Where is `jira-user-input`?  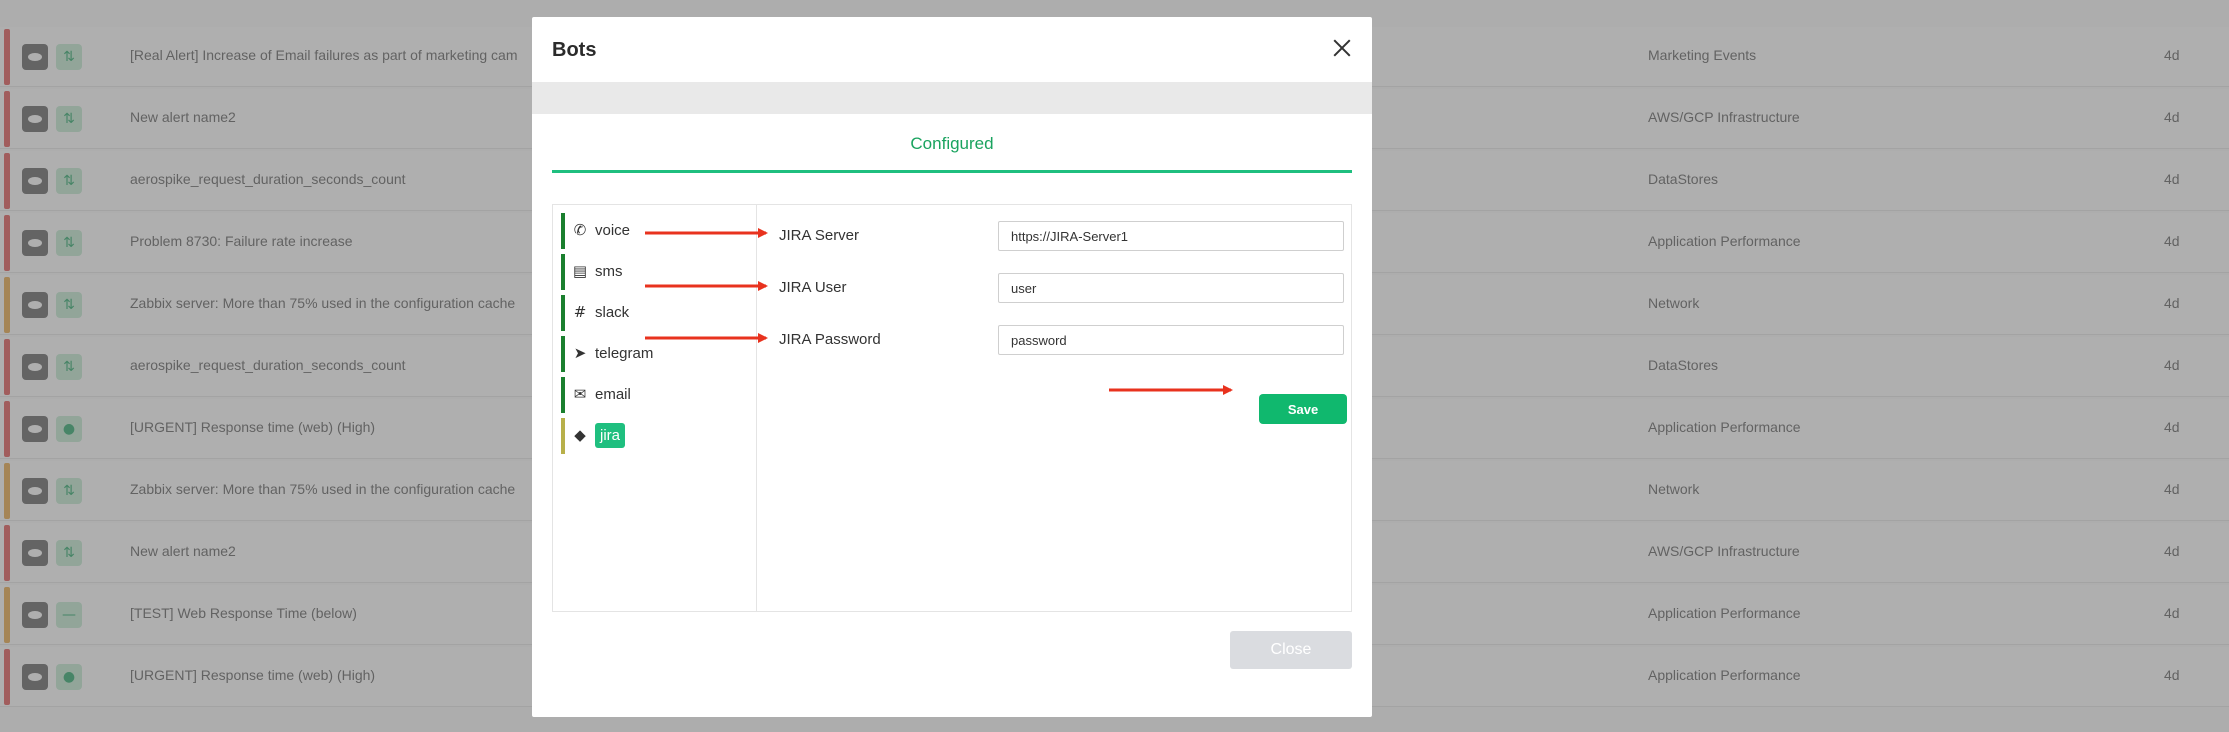
jira-user-input is located at coordinates (1171, 288).